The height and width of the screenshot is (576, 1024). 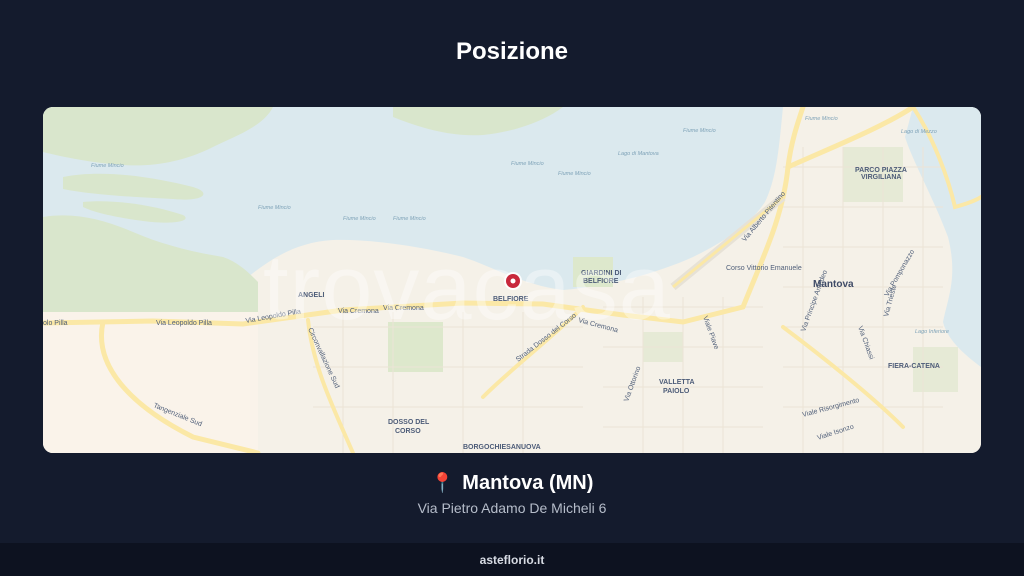 I want to click on district-label: FIERA-CATENA, so click(x=914, y=366).